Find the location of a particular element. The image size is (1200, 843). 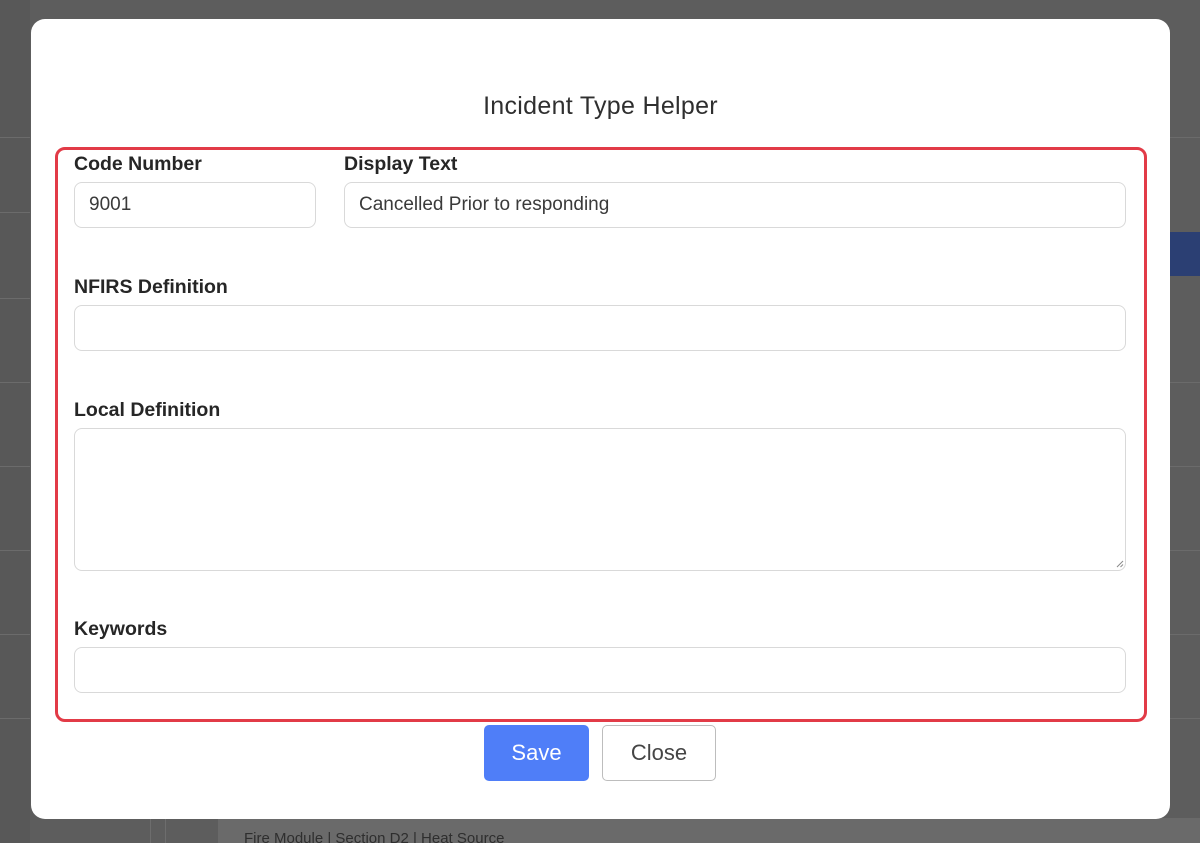

modal-title: Incident Type Helper is located at coordinates (600, 106).